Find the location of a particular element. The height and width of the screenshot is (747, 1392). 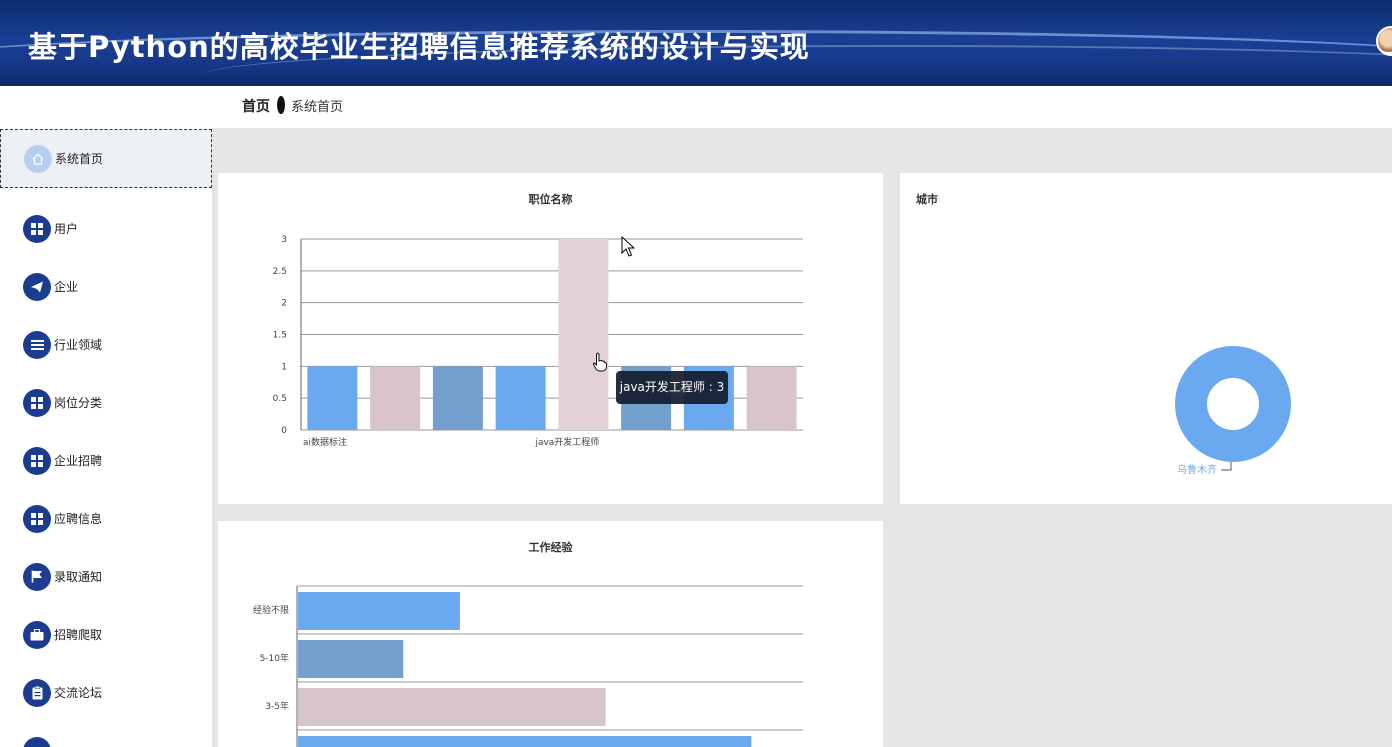

sidebar-item-label: 系统首页 is located at coordinates (79, 159).